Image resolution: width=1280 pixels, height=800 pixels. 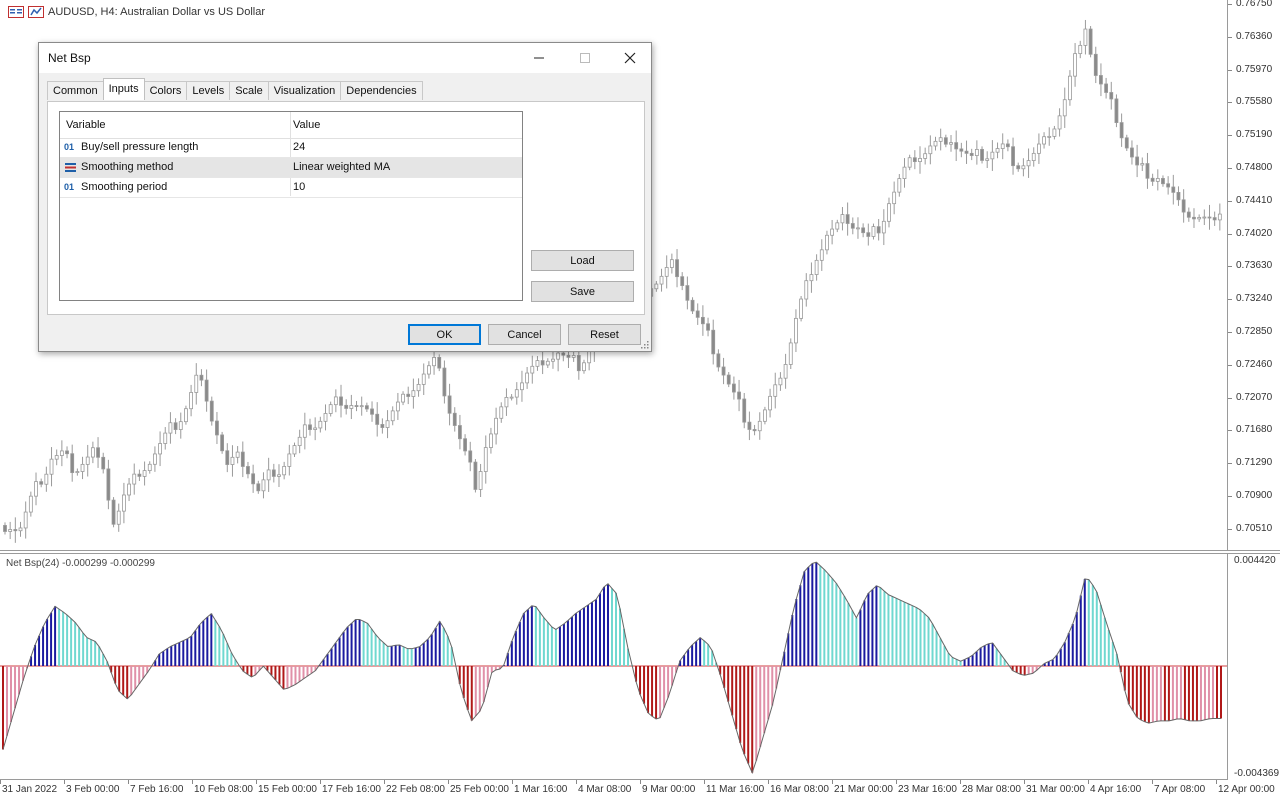 What do you see at coordinates (991, 789) in the screenshot?
I see `time-tick-label: 28 Mar 08:00` at bounding box center [991, 789].